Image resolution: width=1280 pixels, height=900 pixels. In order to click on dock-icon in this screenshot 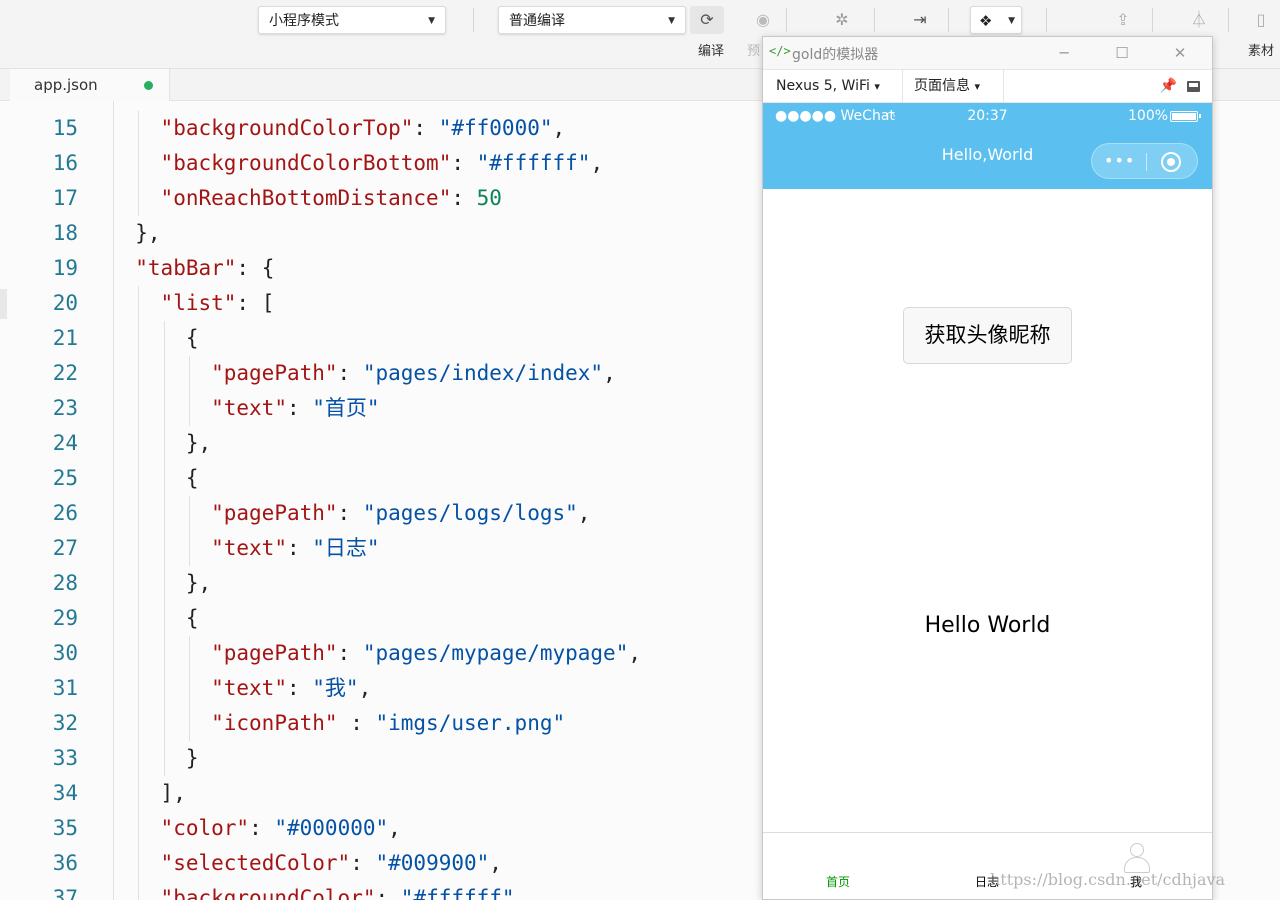, I will do `click(1193, 86)`.